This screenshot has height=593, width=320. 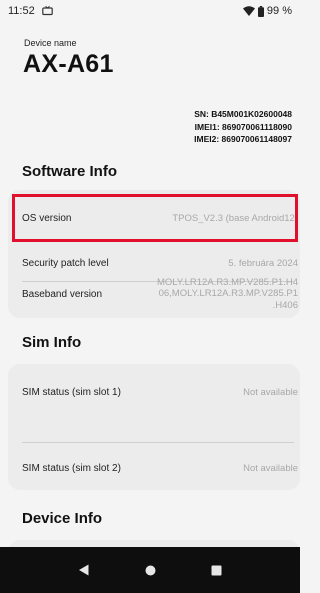 What do you see at coordinates (279, 11) in the screenshot?
I see `battery-percentage: 99 %` at bounding box center [279, 11].